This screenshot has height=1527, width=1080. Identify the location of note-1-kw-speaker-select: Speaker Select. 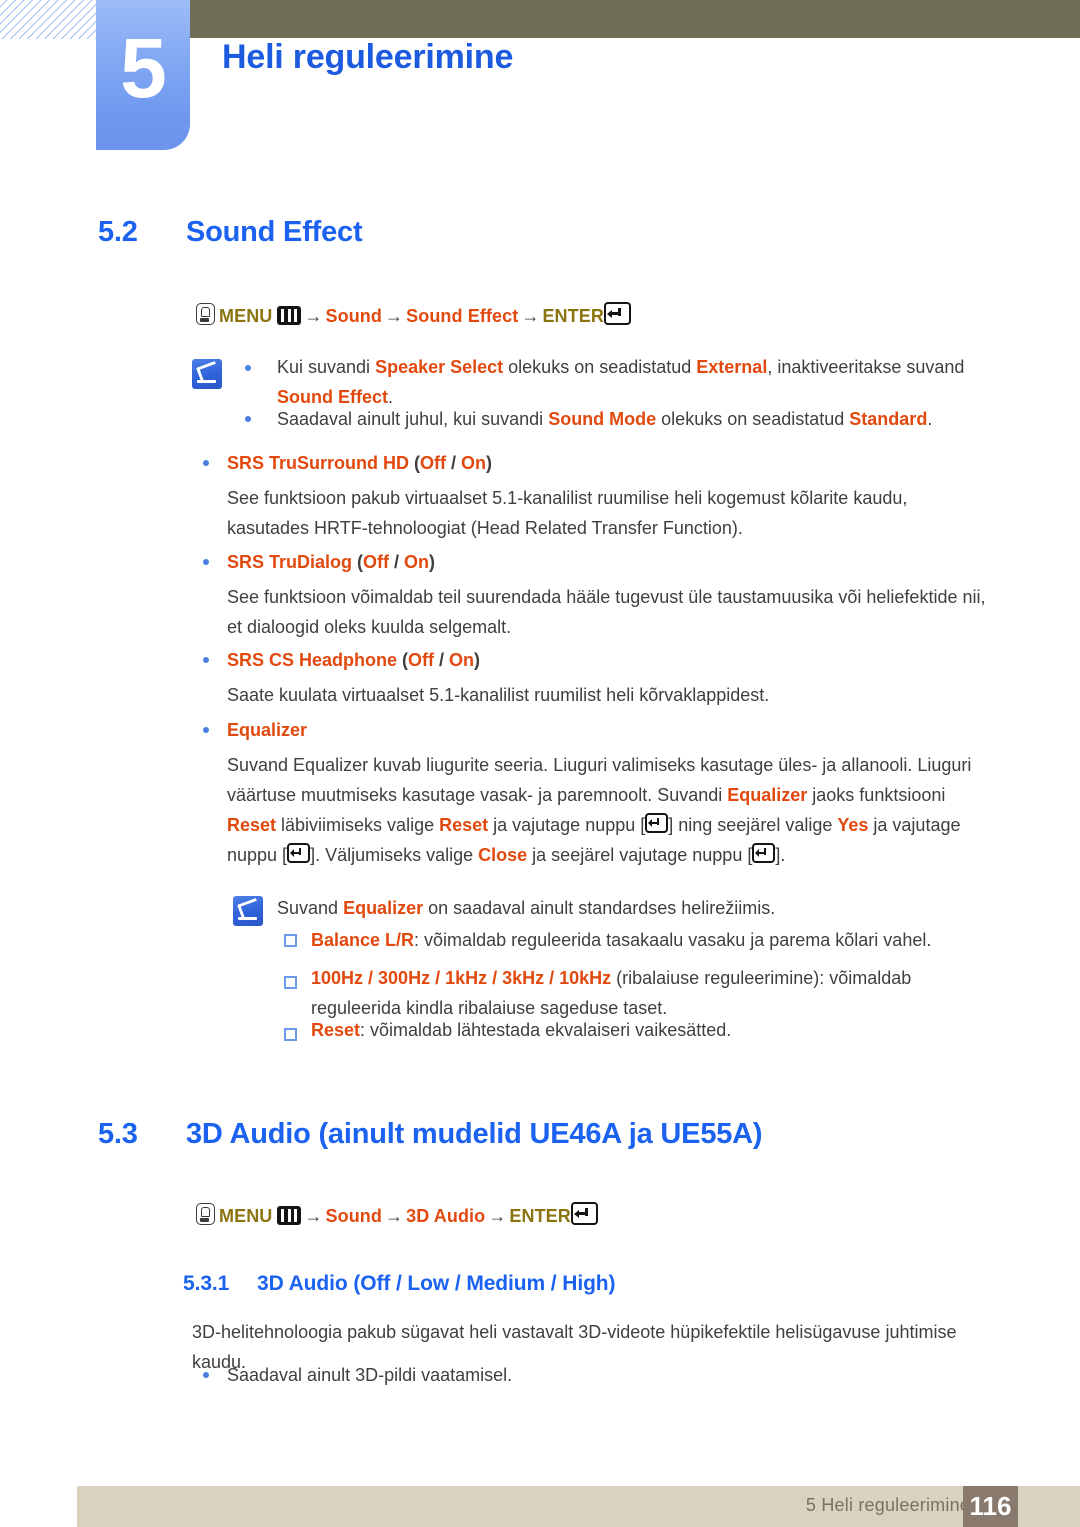
(439, 367).